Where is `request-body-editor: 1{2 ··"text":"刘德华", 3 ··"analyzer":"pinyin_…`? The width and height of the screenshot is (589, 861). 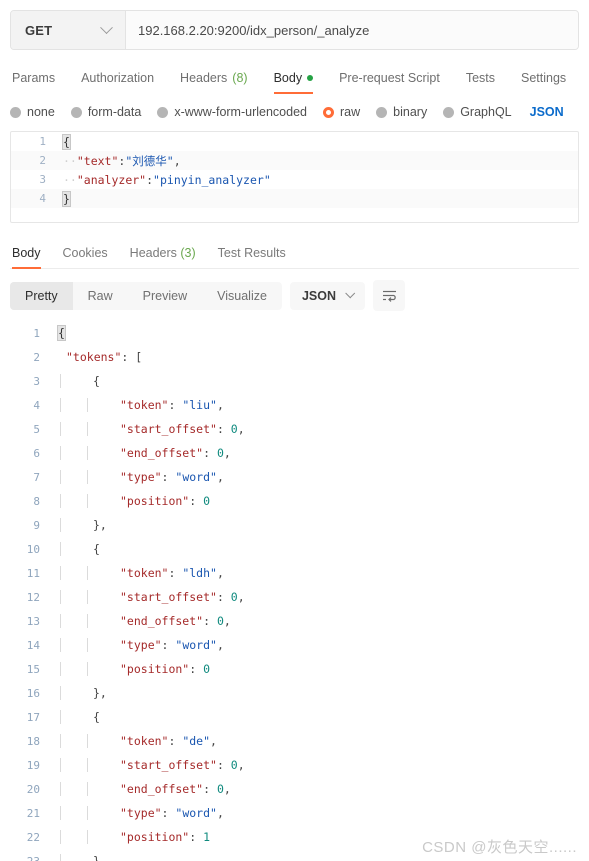
request-body-editor: 1{2 ··"text":"刘德华", 3 ··"analyzer":"pinyin_… is located at coordinates (294, 177).